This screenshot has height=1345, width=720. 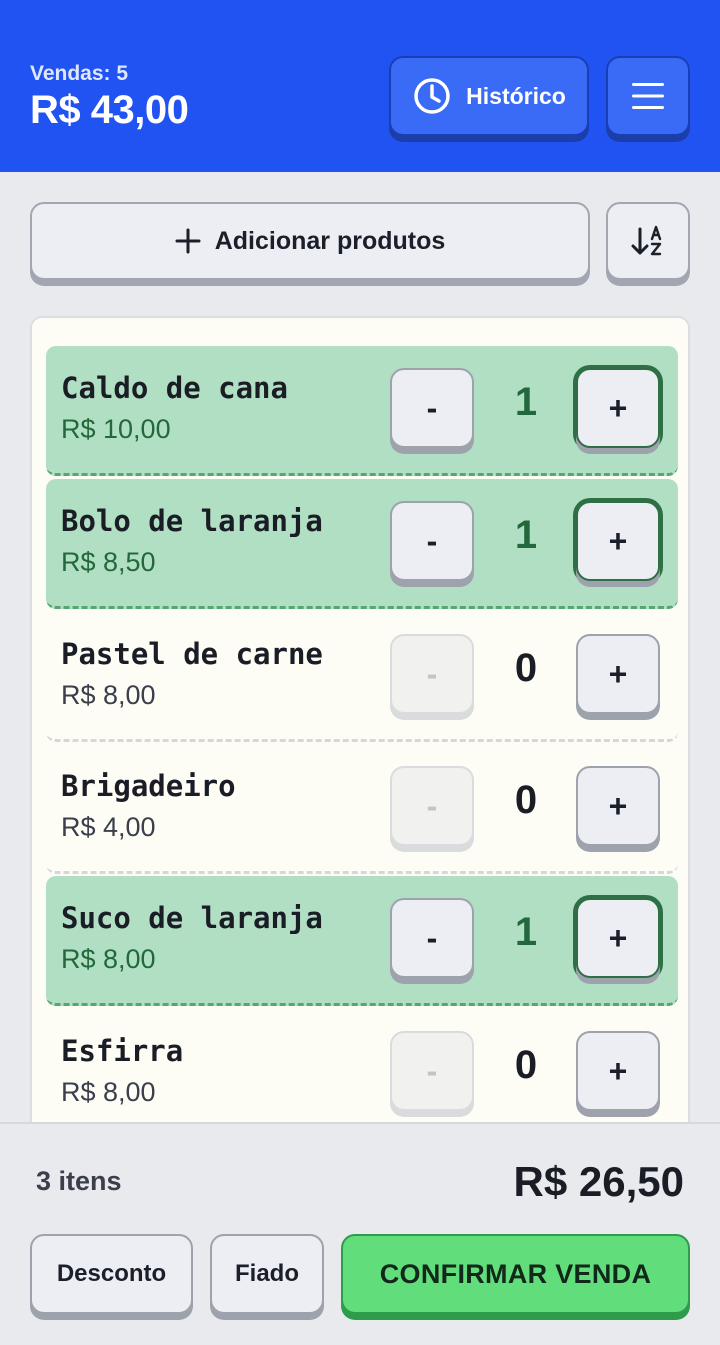 I want to click on product-price: R$ 4,00, so click(x=108, y=827).